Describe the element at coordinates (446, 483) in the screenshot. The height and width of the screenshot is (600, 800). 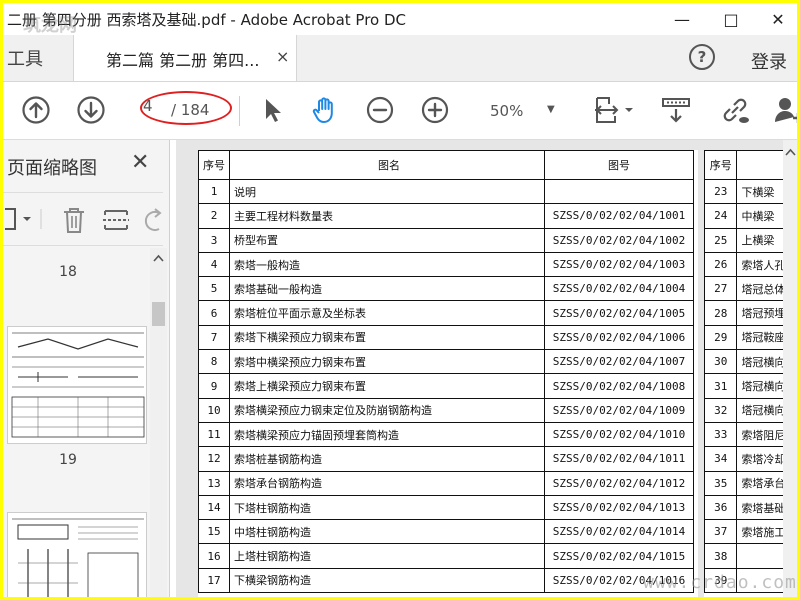
I see `table-row: 13 索塔承台钢筋构造 SZSS/0/02/02/04/1012` at that location.